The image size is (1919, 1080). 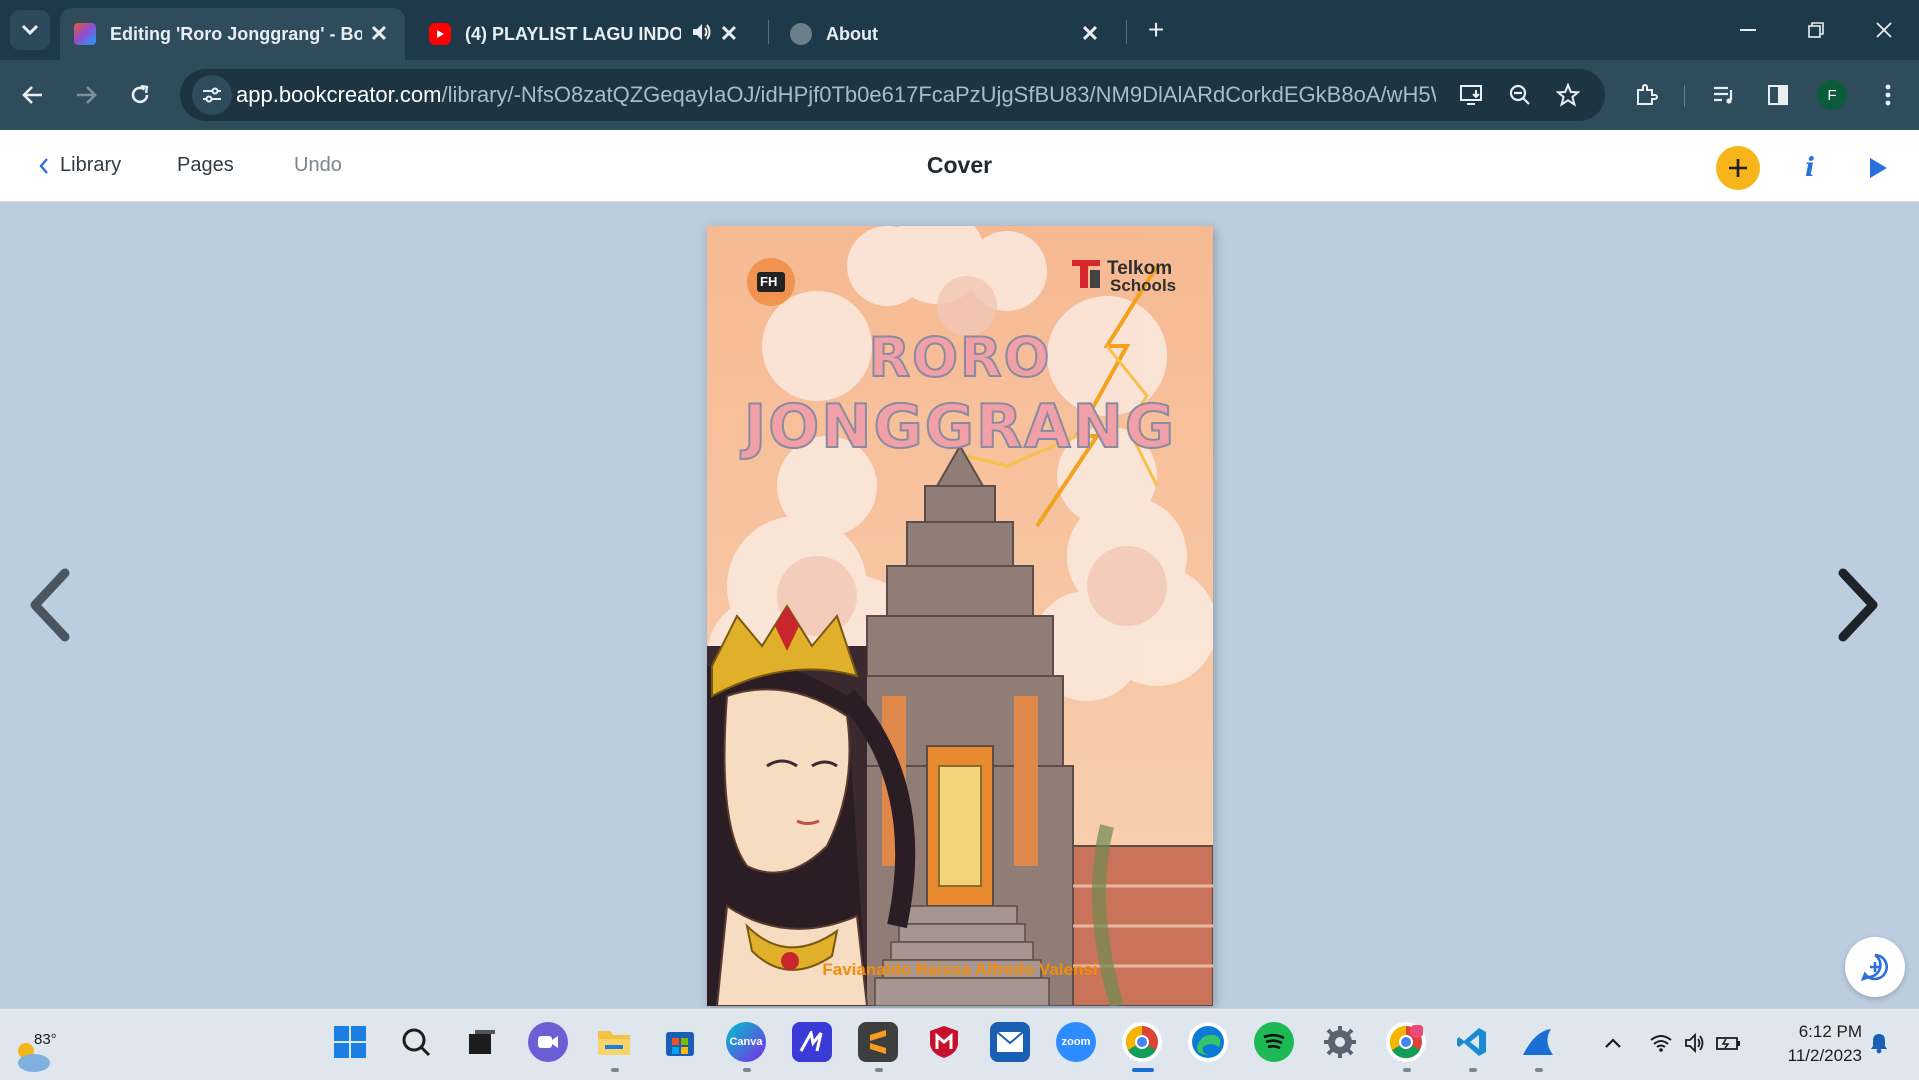 What do you see at coordinates (614, 1042) in the screenshot?
I see `file-explorer-icon` at bounding box center [614, 1042].